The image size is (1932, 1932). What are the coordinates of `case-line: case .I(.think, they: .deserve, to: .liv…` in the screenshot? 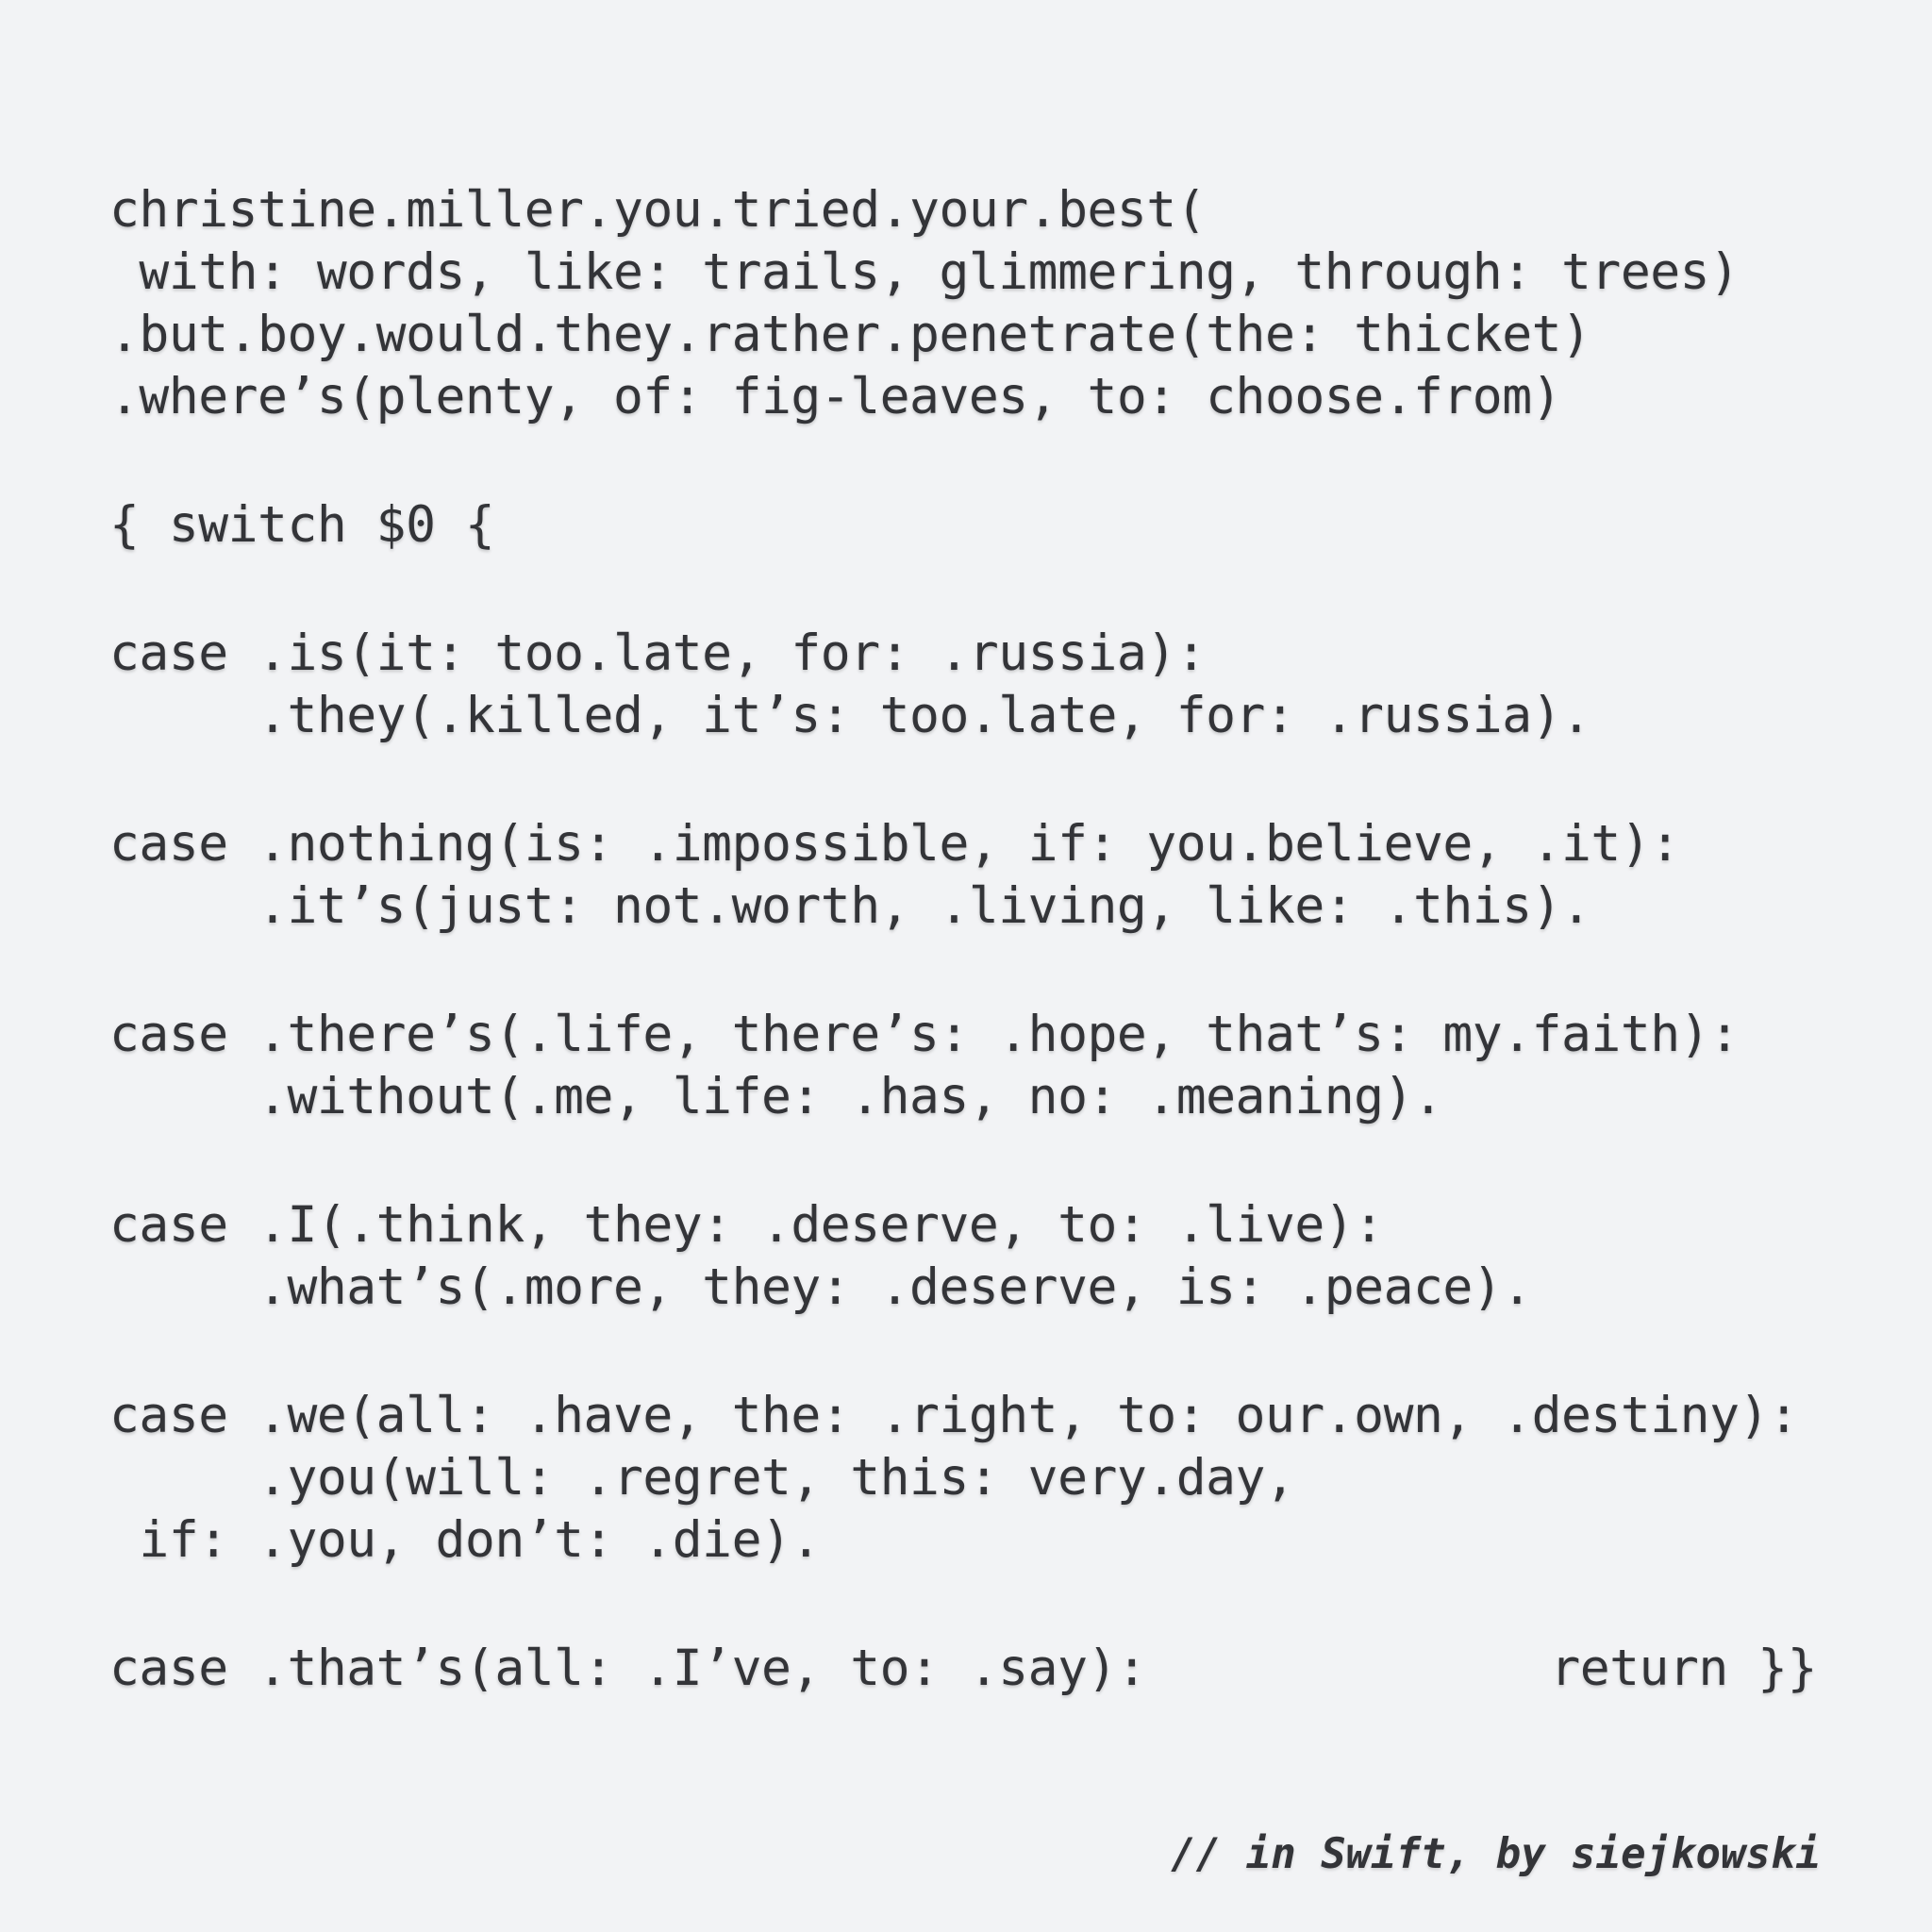 It's located at (746, 1225).